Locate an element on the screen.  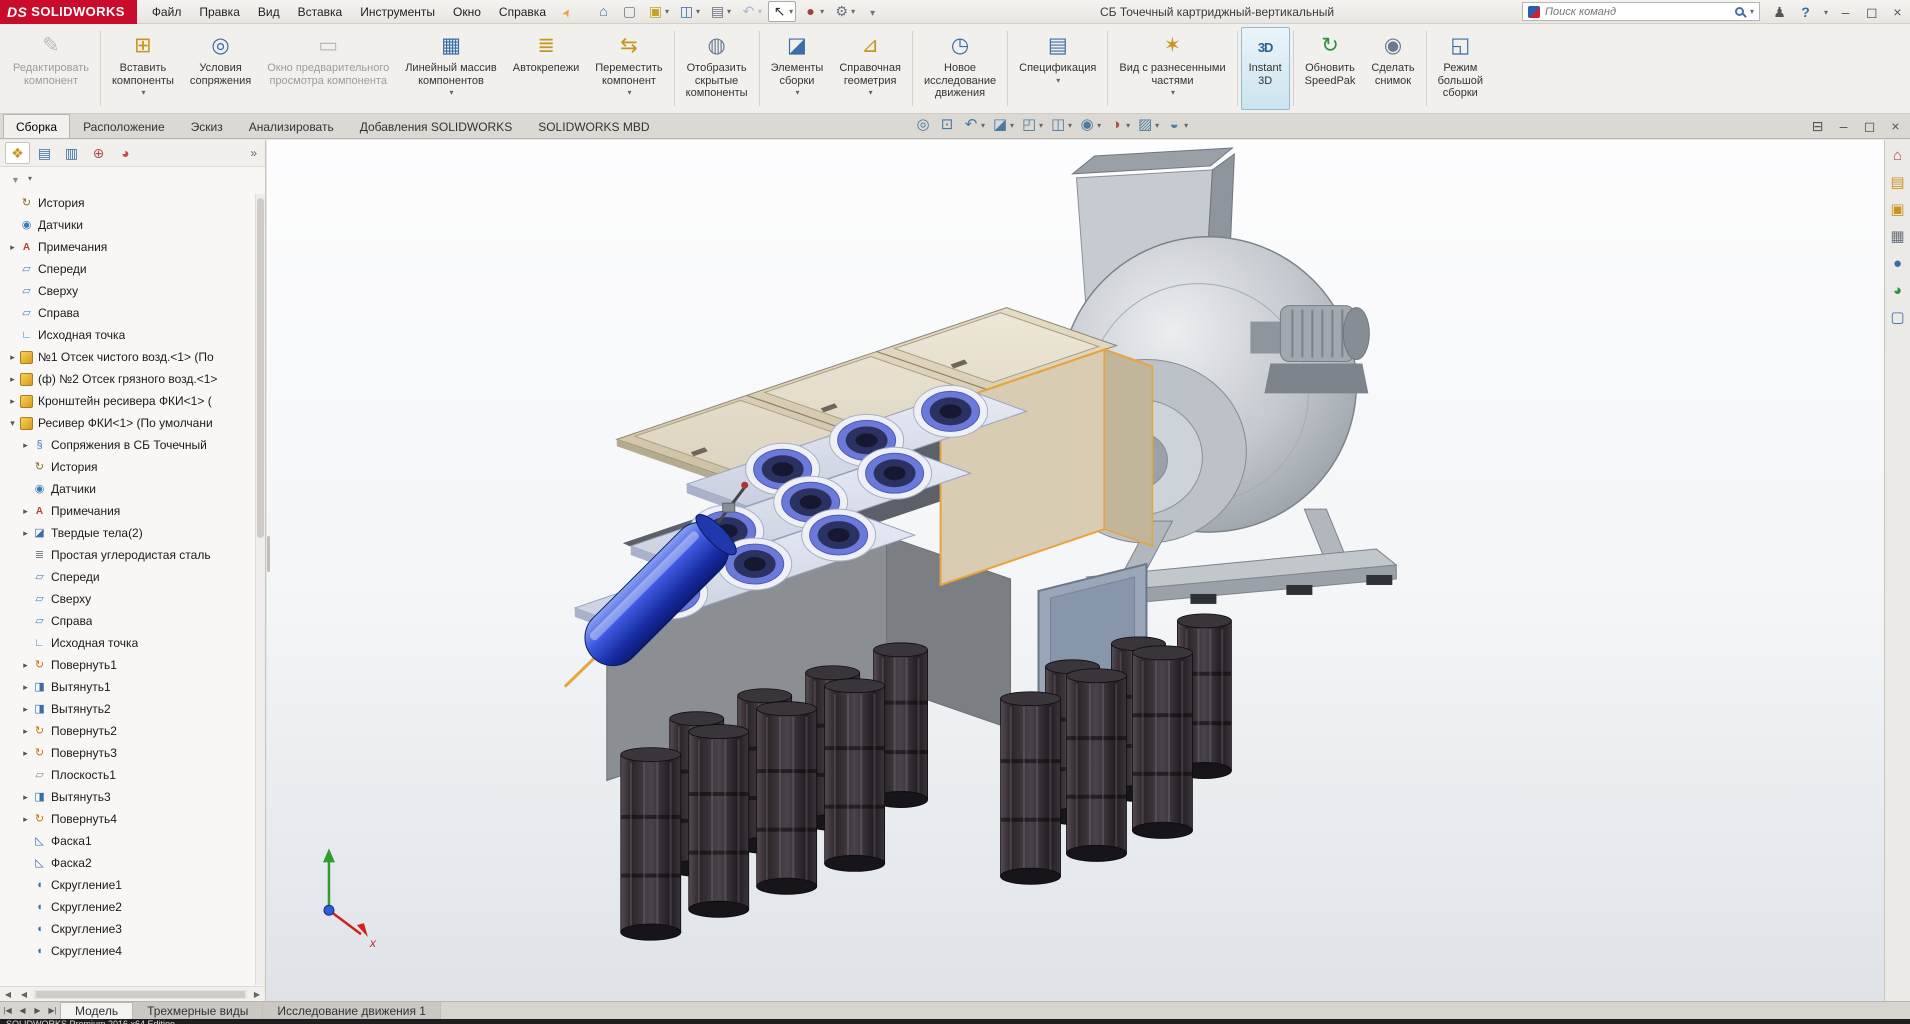
search-icon is located at coordinates (1739, 11).